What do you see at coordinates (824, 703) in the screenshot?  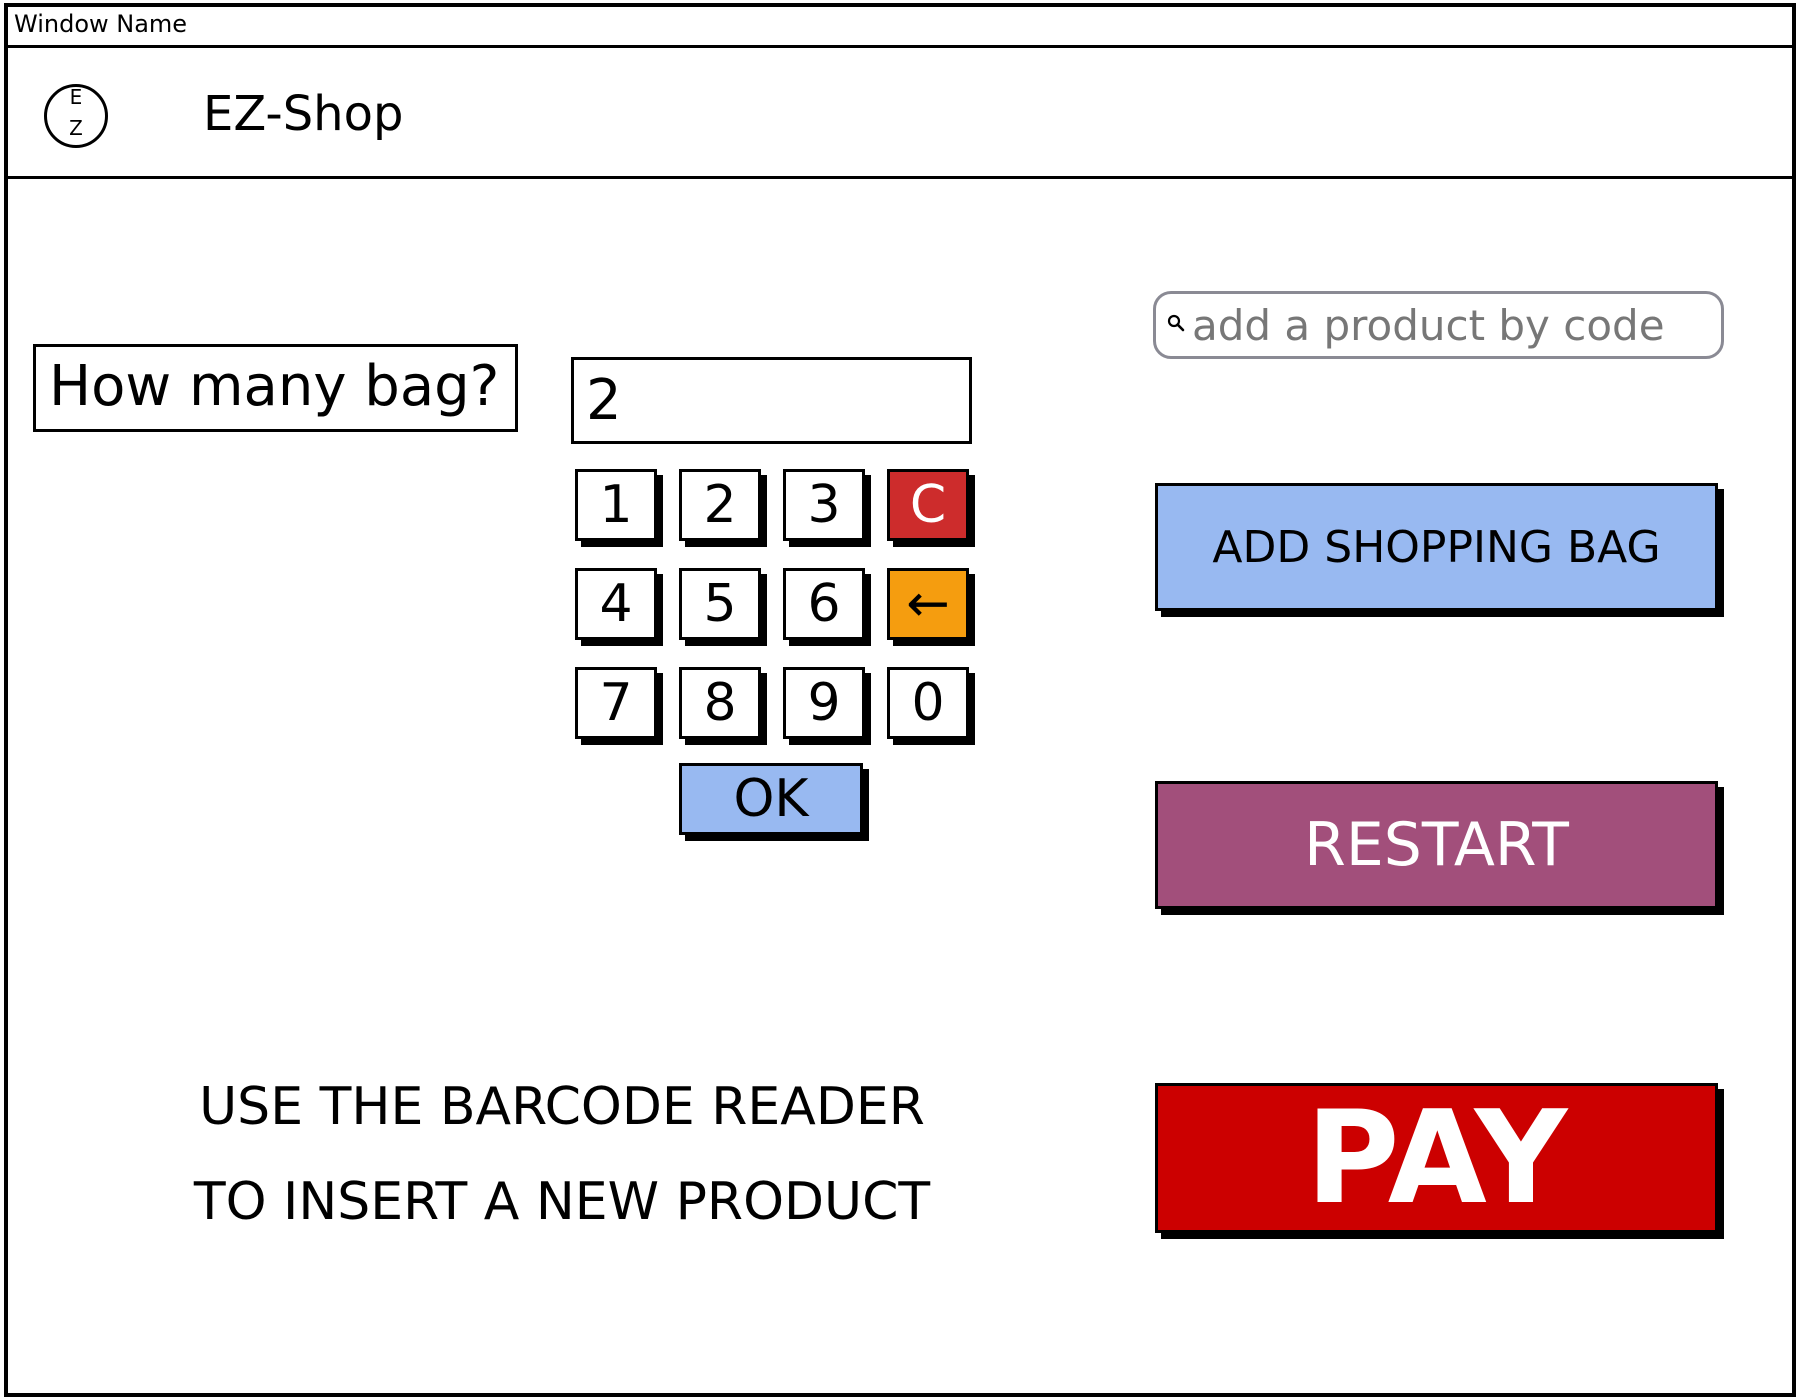 I see `keypad-key-9: 9` at bounding box center [824, 703].